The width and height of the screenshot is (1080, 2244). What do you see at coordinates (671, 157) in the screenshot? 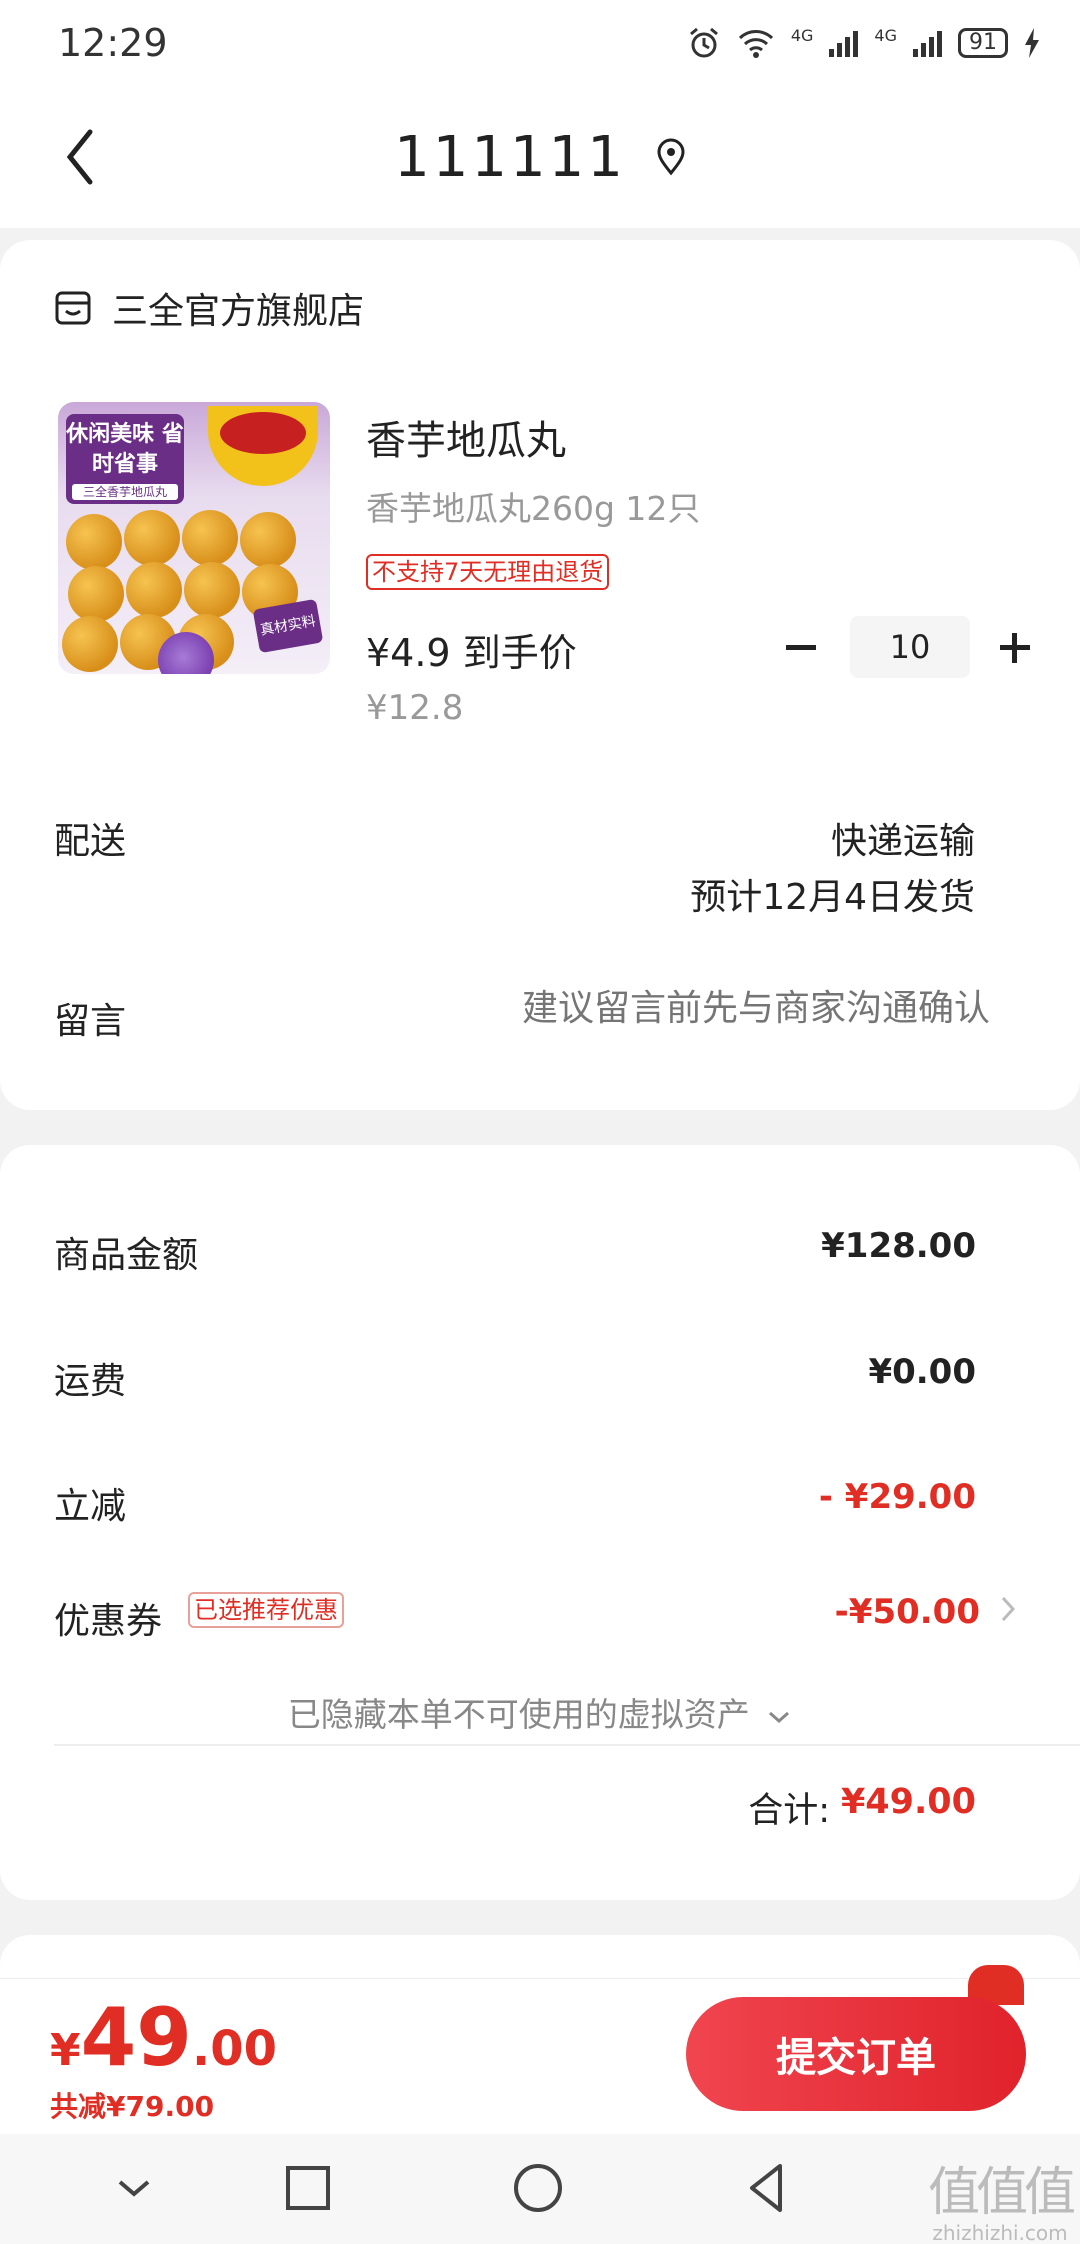
I see `location-pin-icon` at bounding box center [671, 157].